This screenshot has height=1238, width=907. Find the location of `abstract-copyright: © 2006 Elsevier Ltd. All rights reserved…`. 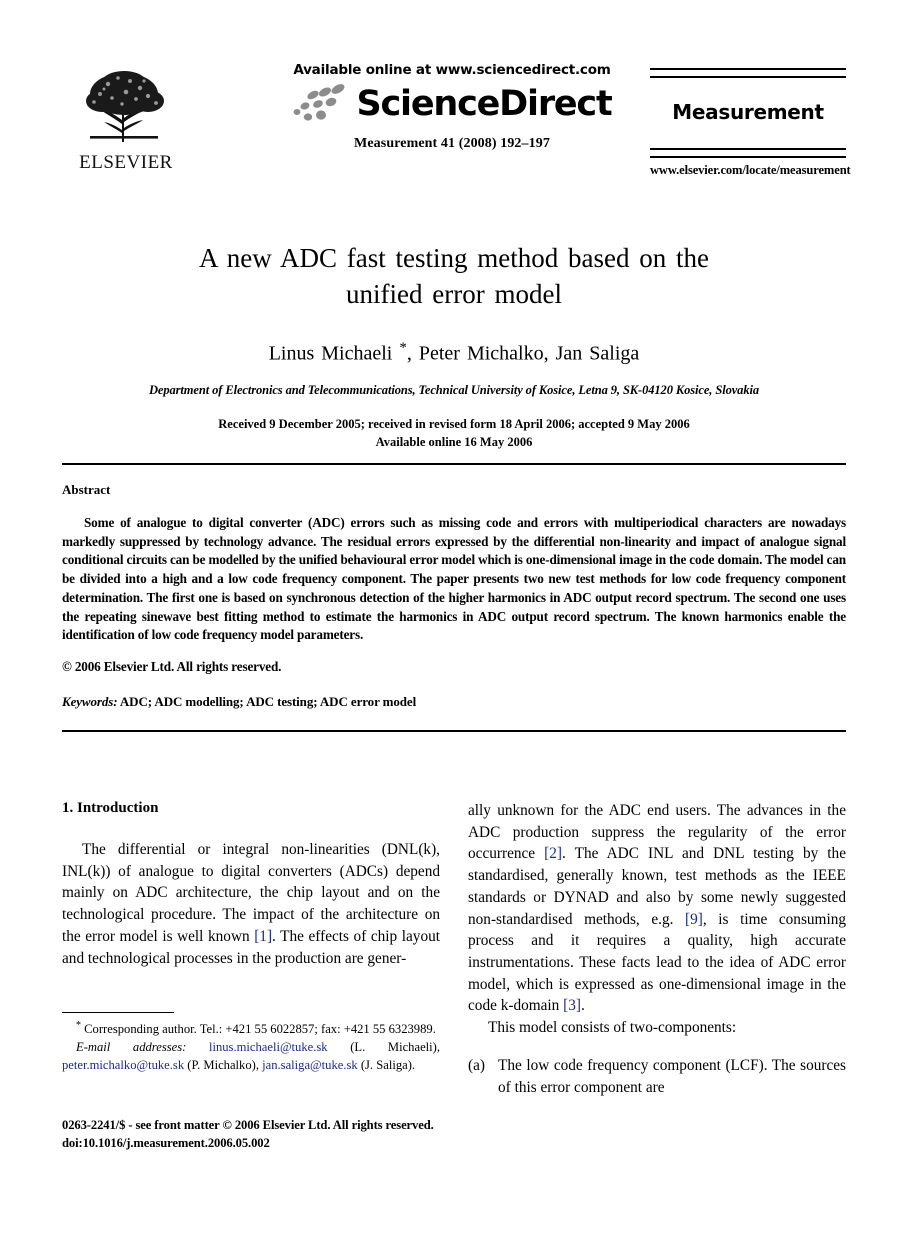

abstract-copyright: © 2006 Elsevier Ltd. All rights reserved… is located at coordinates (172, 667).